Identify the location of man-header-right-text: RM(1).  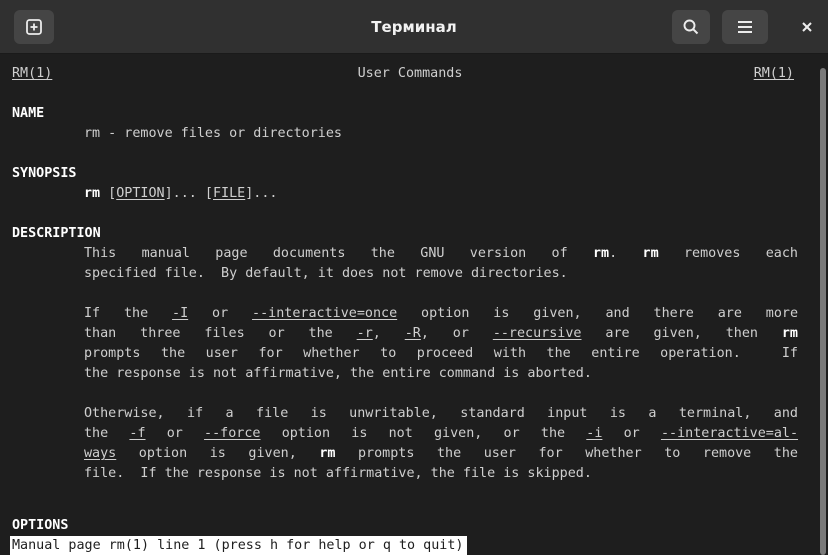
(773, 73).